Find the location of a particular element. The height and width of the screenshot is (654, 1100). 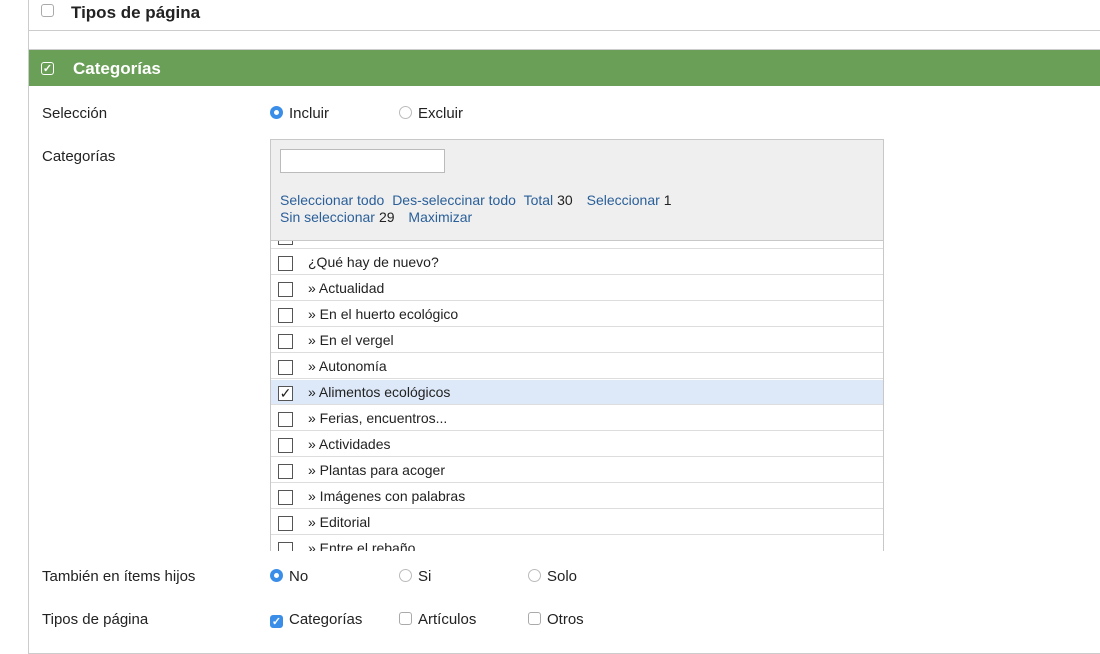

category-item-label: » Alimentos ecológicos is located at coordinates (379, 392).